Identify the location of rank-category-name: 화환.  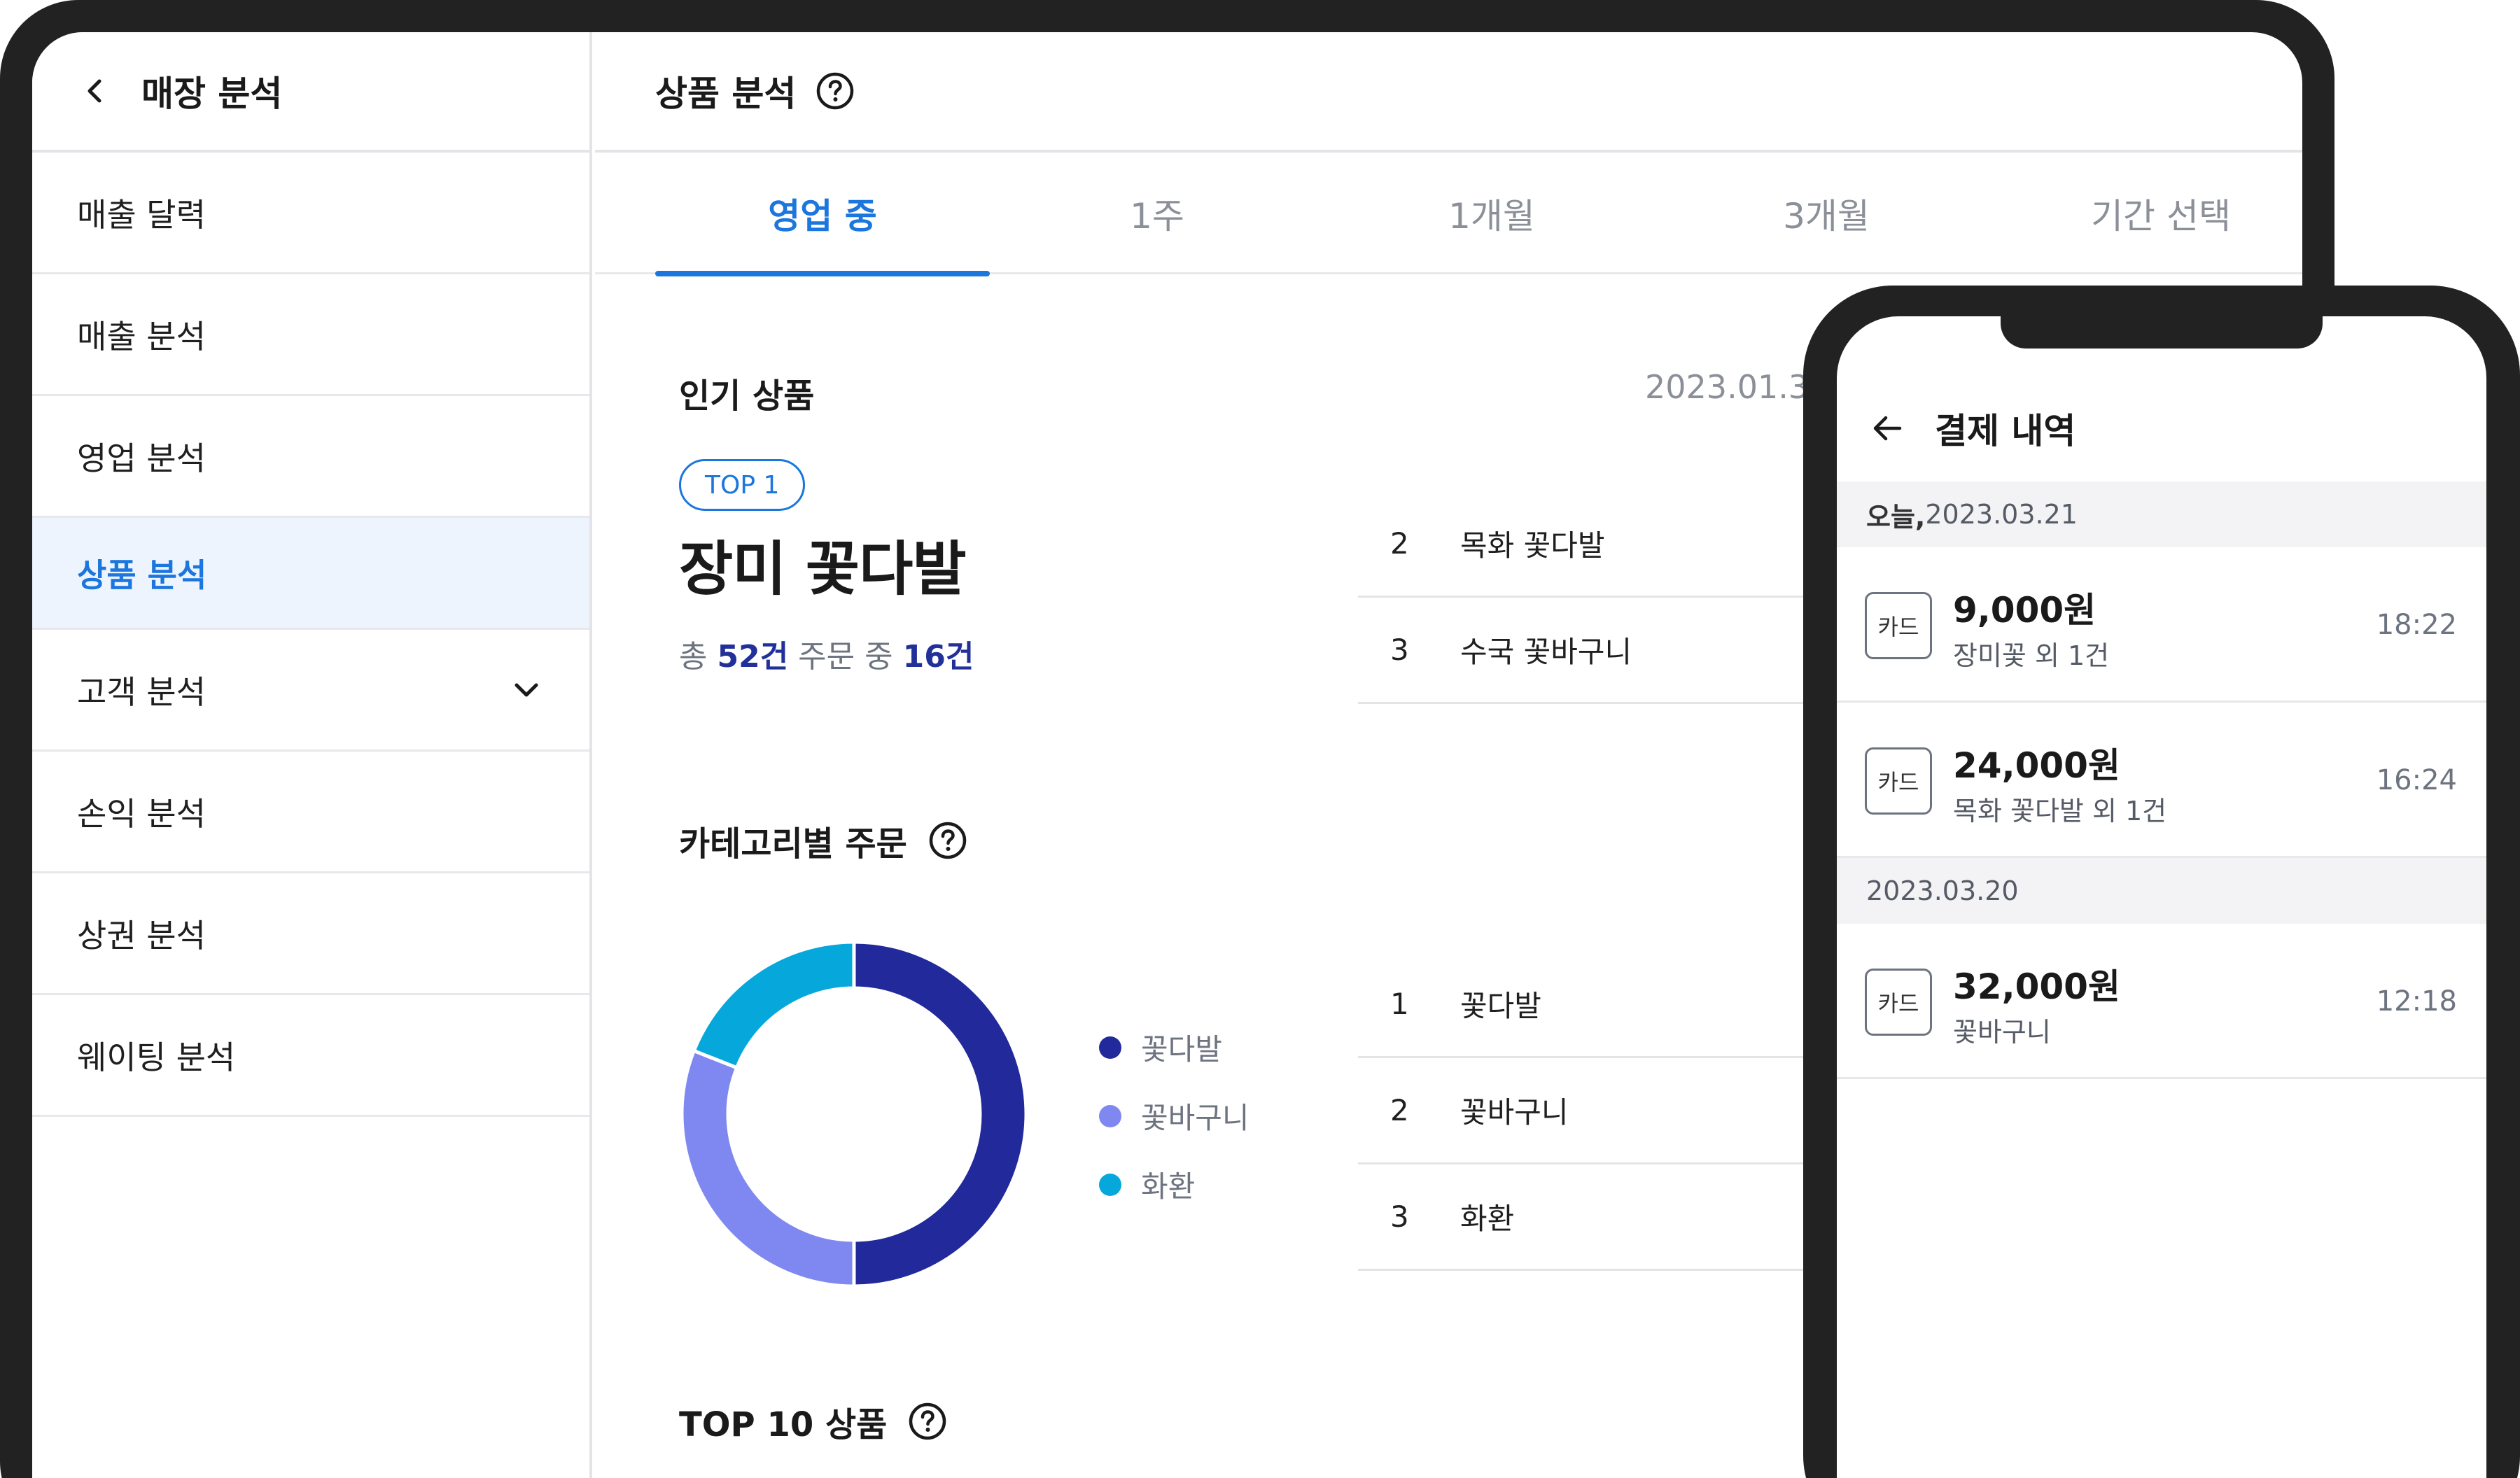
(1487, 1219).